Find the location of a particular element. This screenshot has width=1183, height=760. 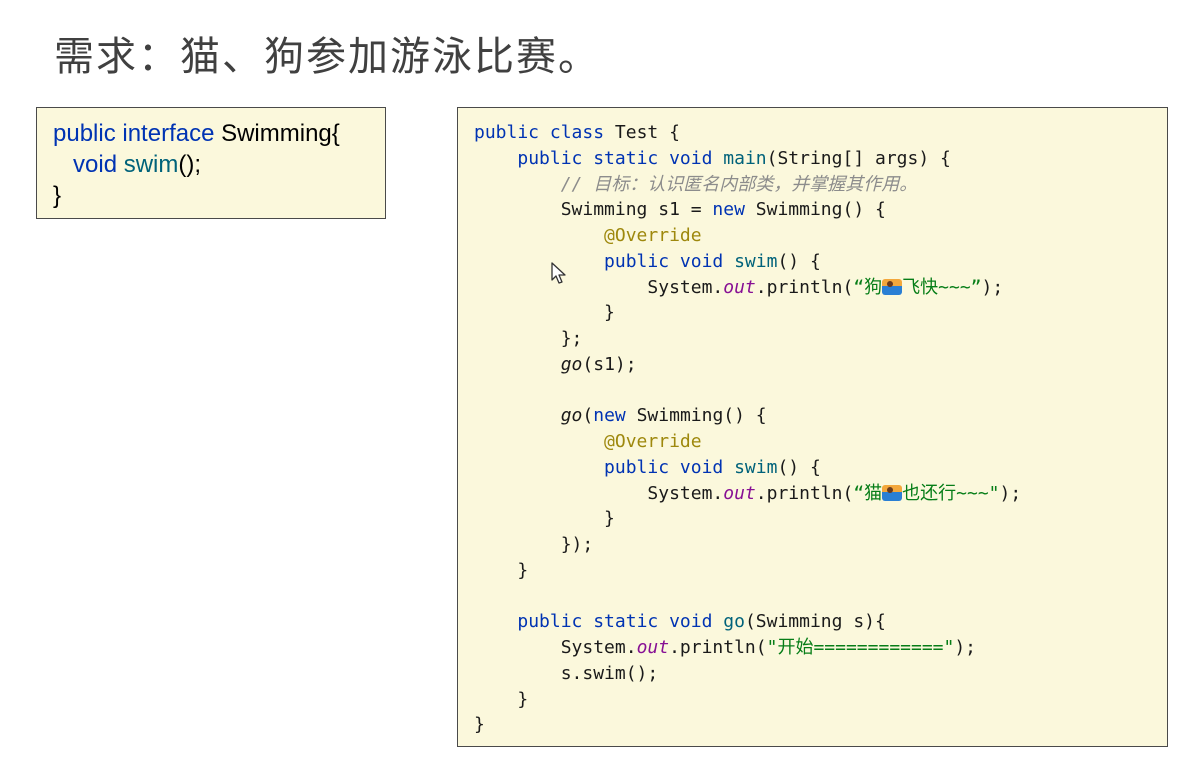

code-text: (Swimming s){ is located at coordinates (815, 622).